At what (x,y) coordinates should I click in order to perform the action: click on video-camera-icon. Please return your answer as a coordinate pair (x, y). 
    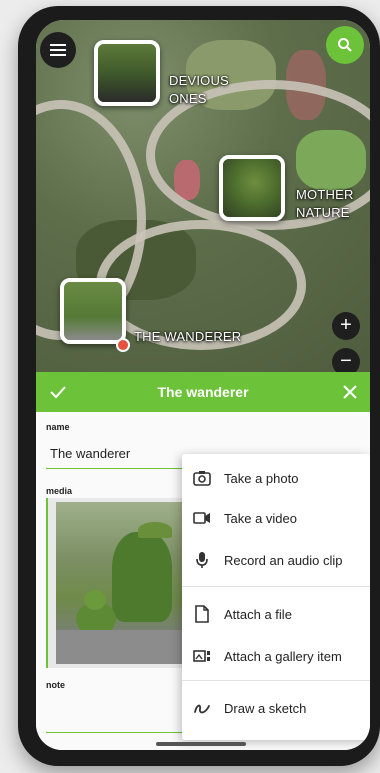
    Looking at the image, I should click on (202, 518).